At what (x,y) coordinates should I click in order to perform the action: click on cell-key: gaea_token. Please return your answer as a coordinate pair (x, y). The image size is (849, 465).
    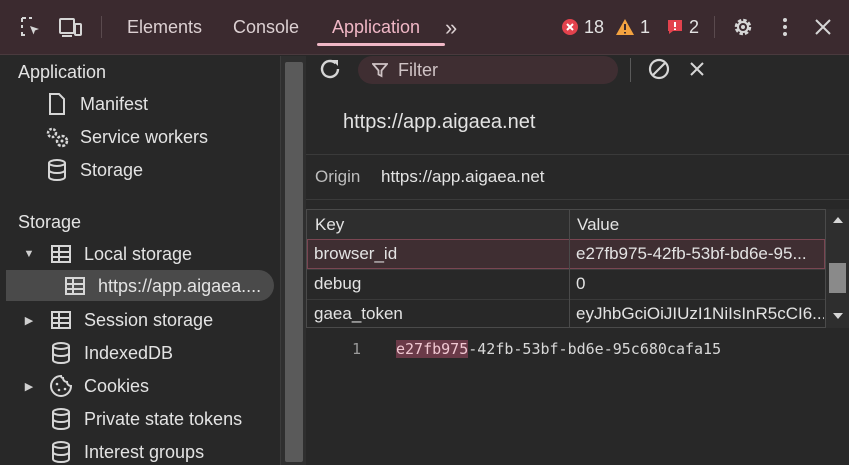
    Looking at the image, I should click on (358, 313).